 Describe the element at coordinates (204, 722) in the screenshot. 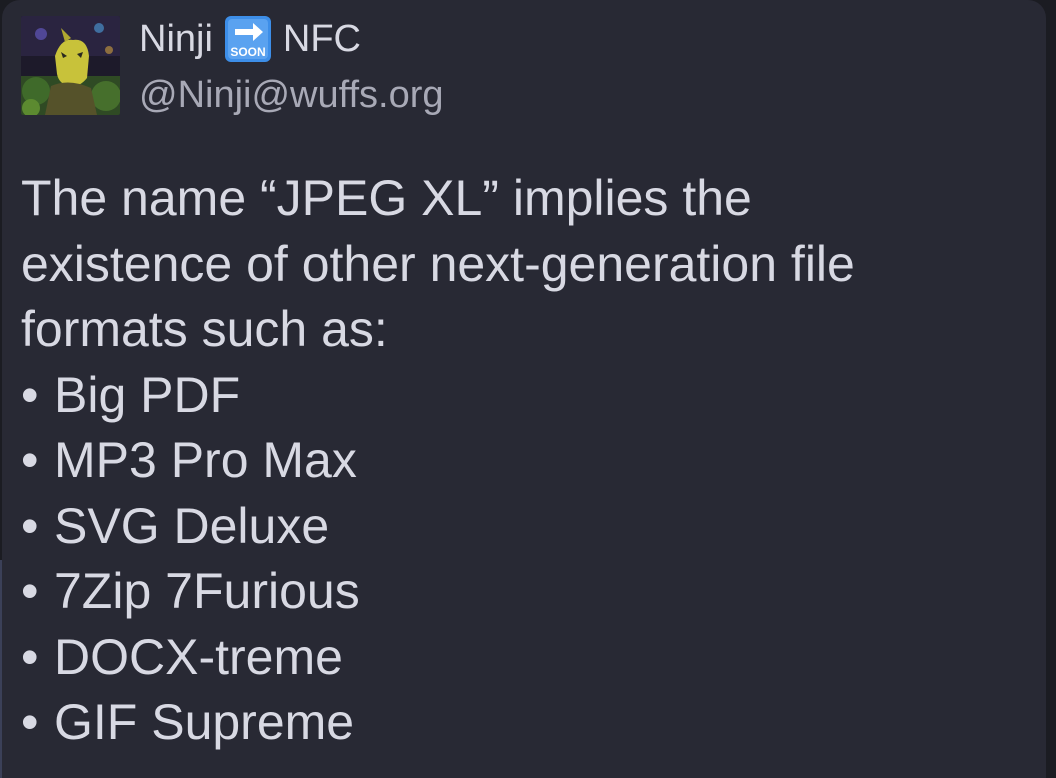

I see `list-item-text: GIF Supreme` at that location.